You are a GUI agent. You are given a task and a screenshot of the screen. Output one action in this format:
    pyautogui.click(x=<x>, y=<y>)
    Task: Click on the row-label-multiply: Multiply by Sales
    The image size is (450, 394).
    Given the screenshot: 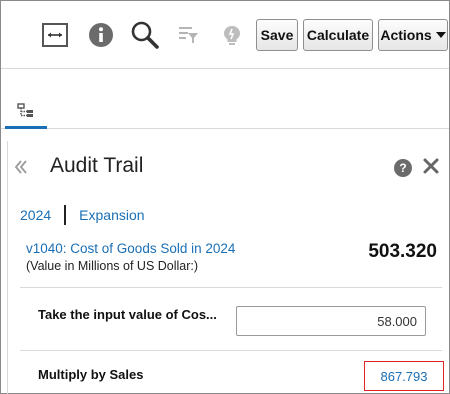 What is the action you would take?
    pyautogui.click(x=91, y=374)
    